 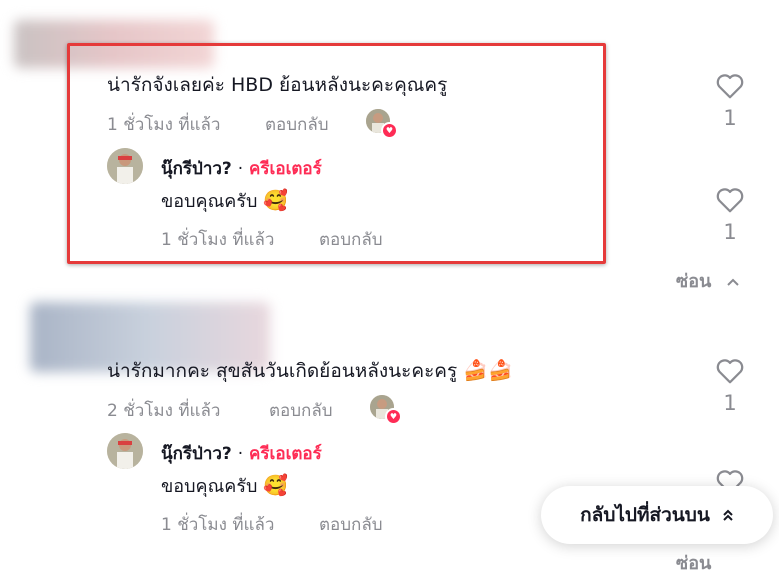 What do you see at coordinates (732, 282) in the screenshot?
I see `chevron-up-icon` at bounding box center [732, 282].